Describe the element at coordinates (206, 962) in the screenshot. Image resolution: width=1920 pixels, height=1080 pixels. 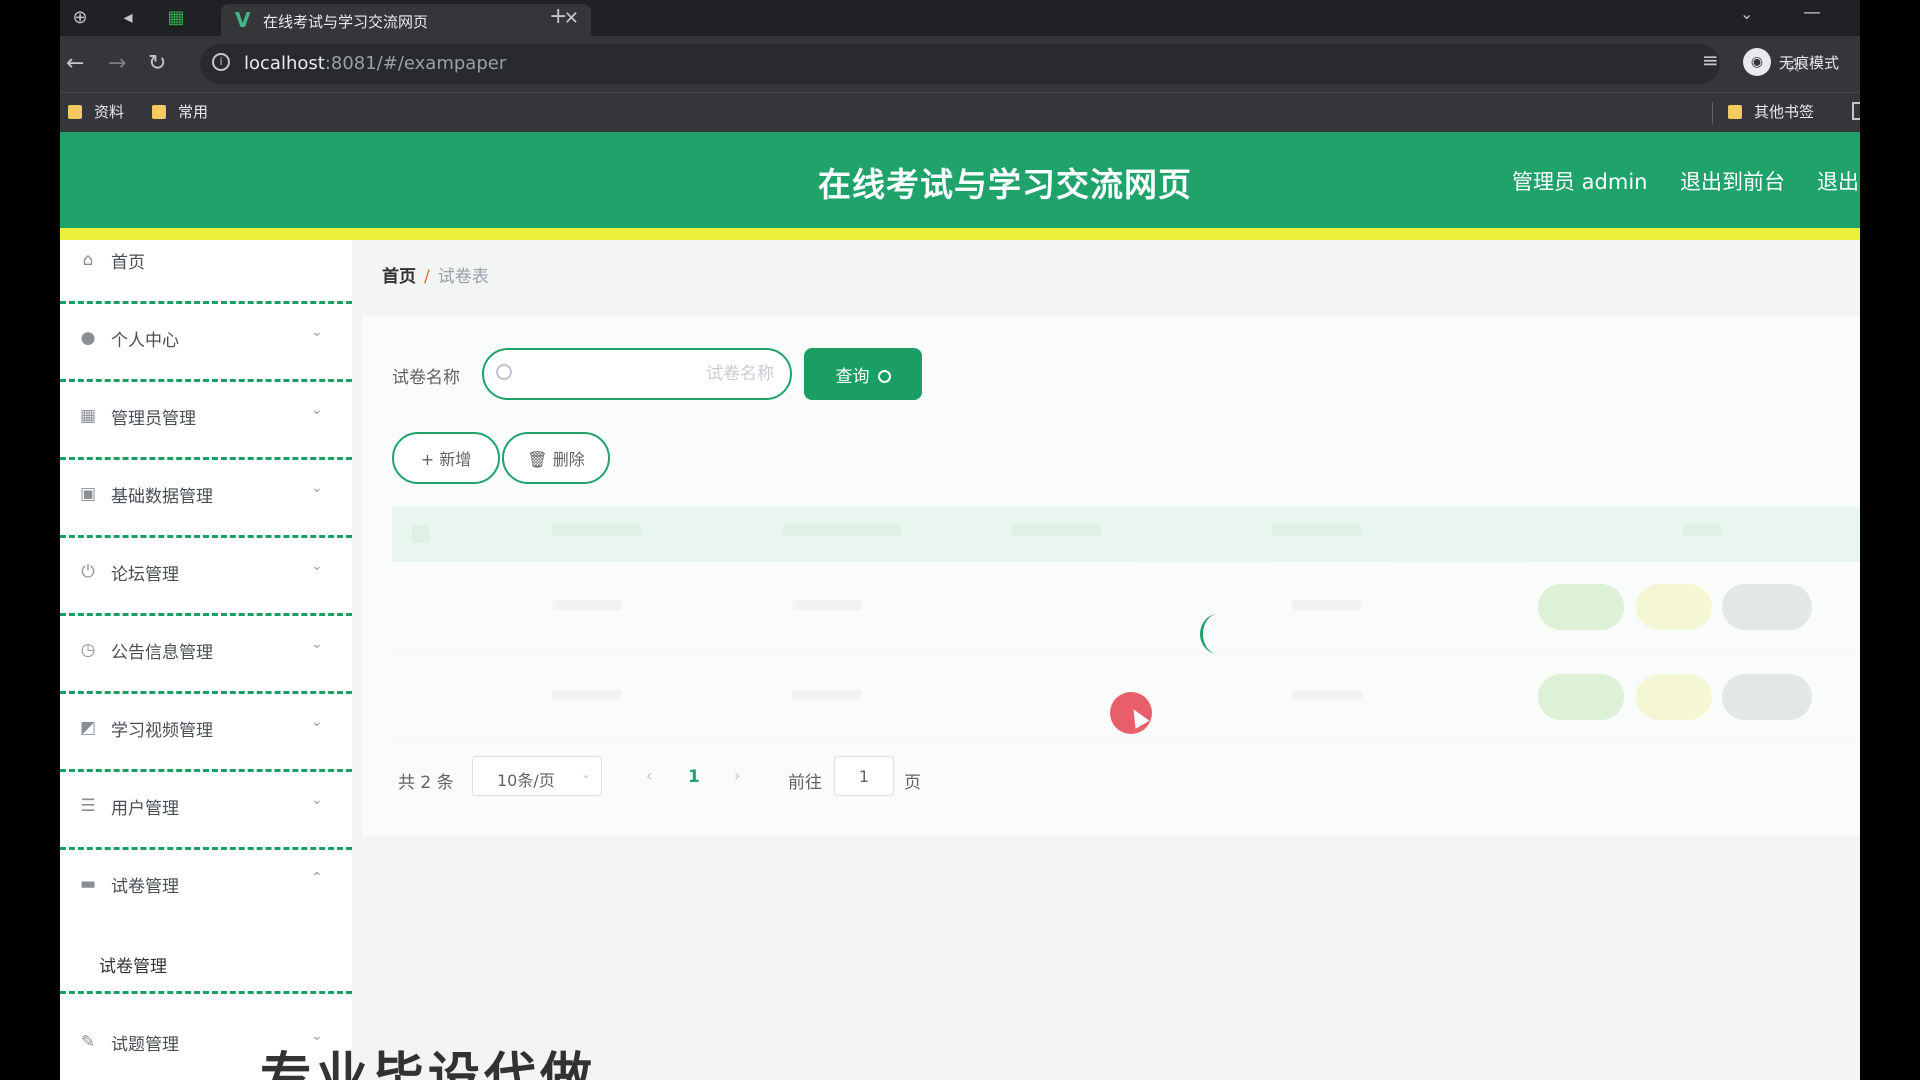
I see `sidebar-subitem-exampaper: 试卷管理` at that location.